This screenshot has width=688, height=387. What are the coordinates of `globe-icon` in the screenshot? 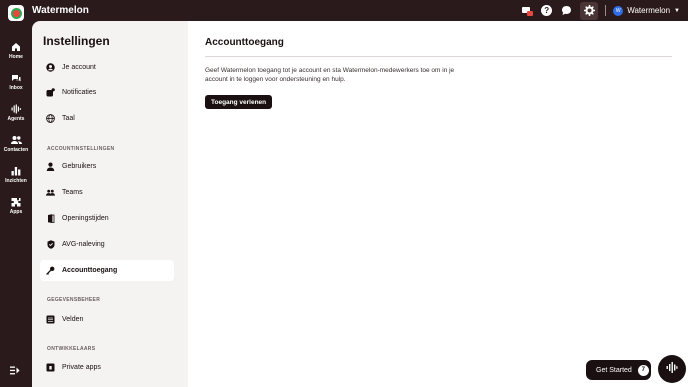 It's located at (50, 118).